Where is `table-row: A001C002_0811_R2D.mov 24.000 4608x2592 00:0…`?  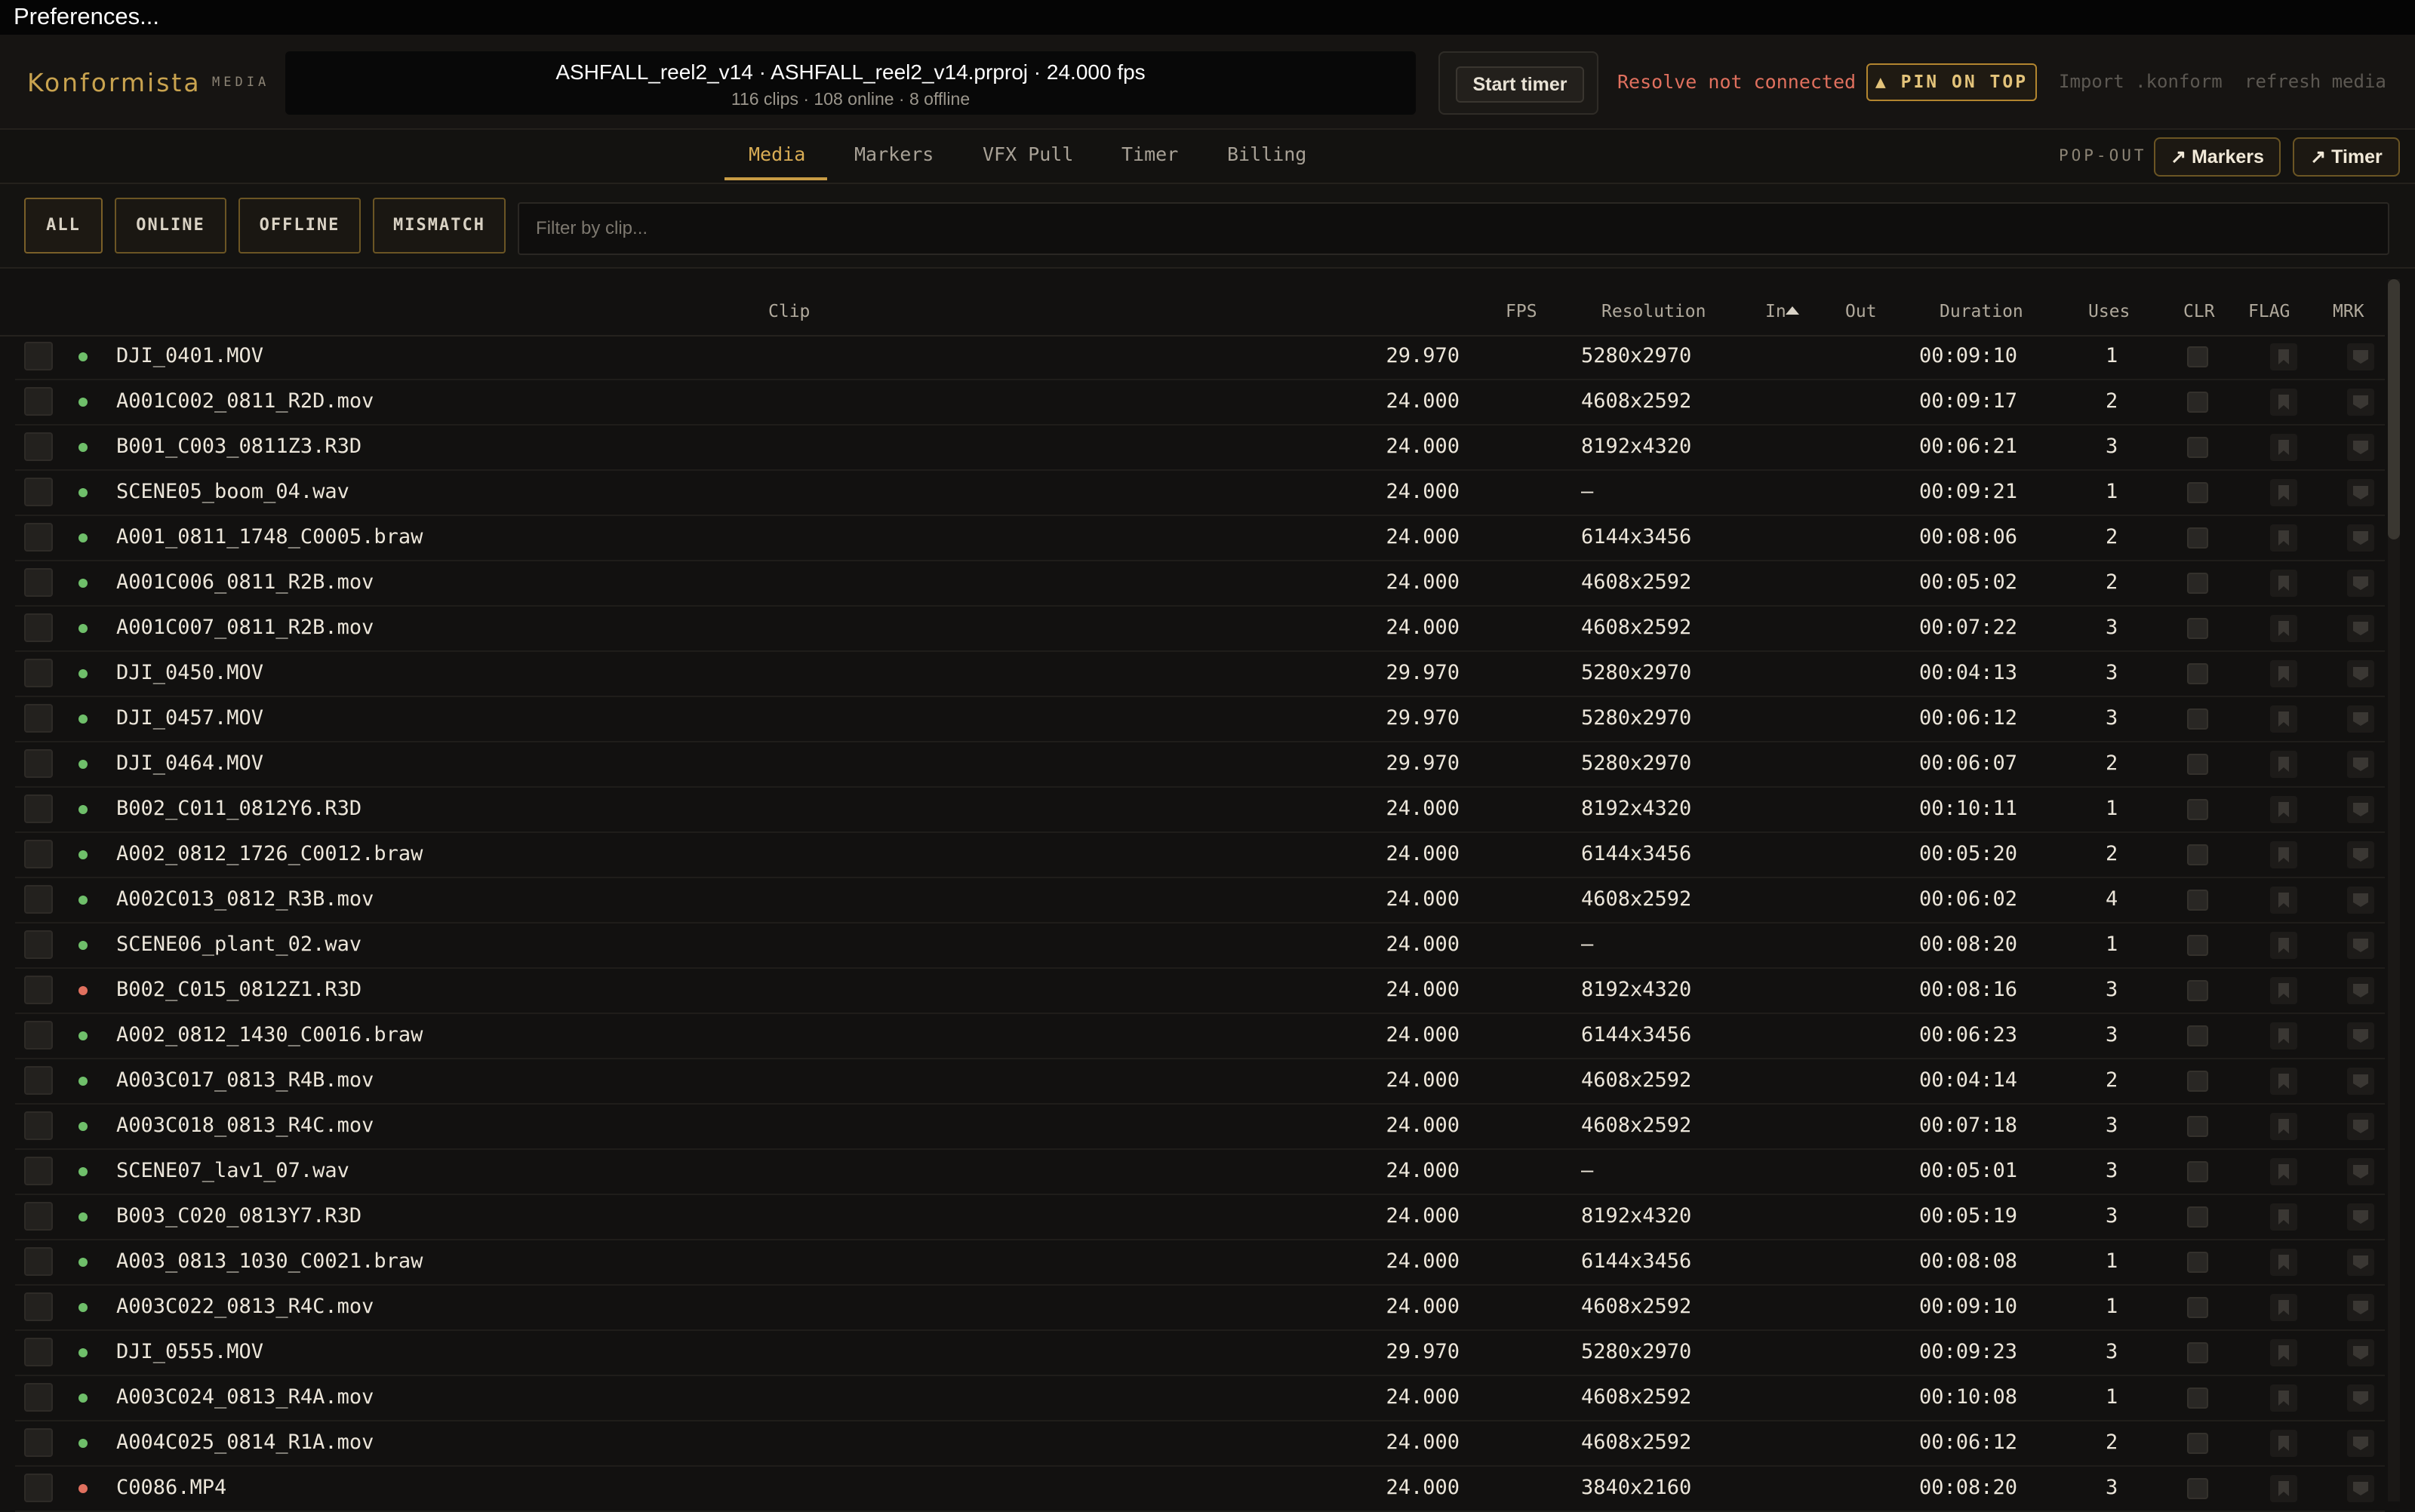 table-row: A001C002_0811_R2D.mov 24.000 4608x2592 00:0… is located at coordinates (1200, 402).